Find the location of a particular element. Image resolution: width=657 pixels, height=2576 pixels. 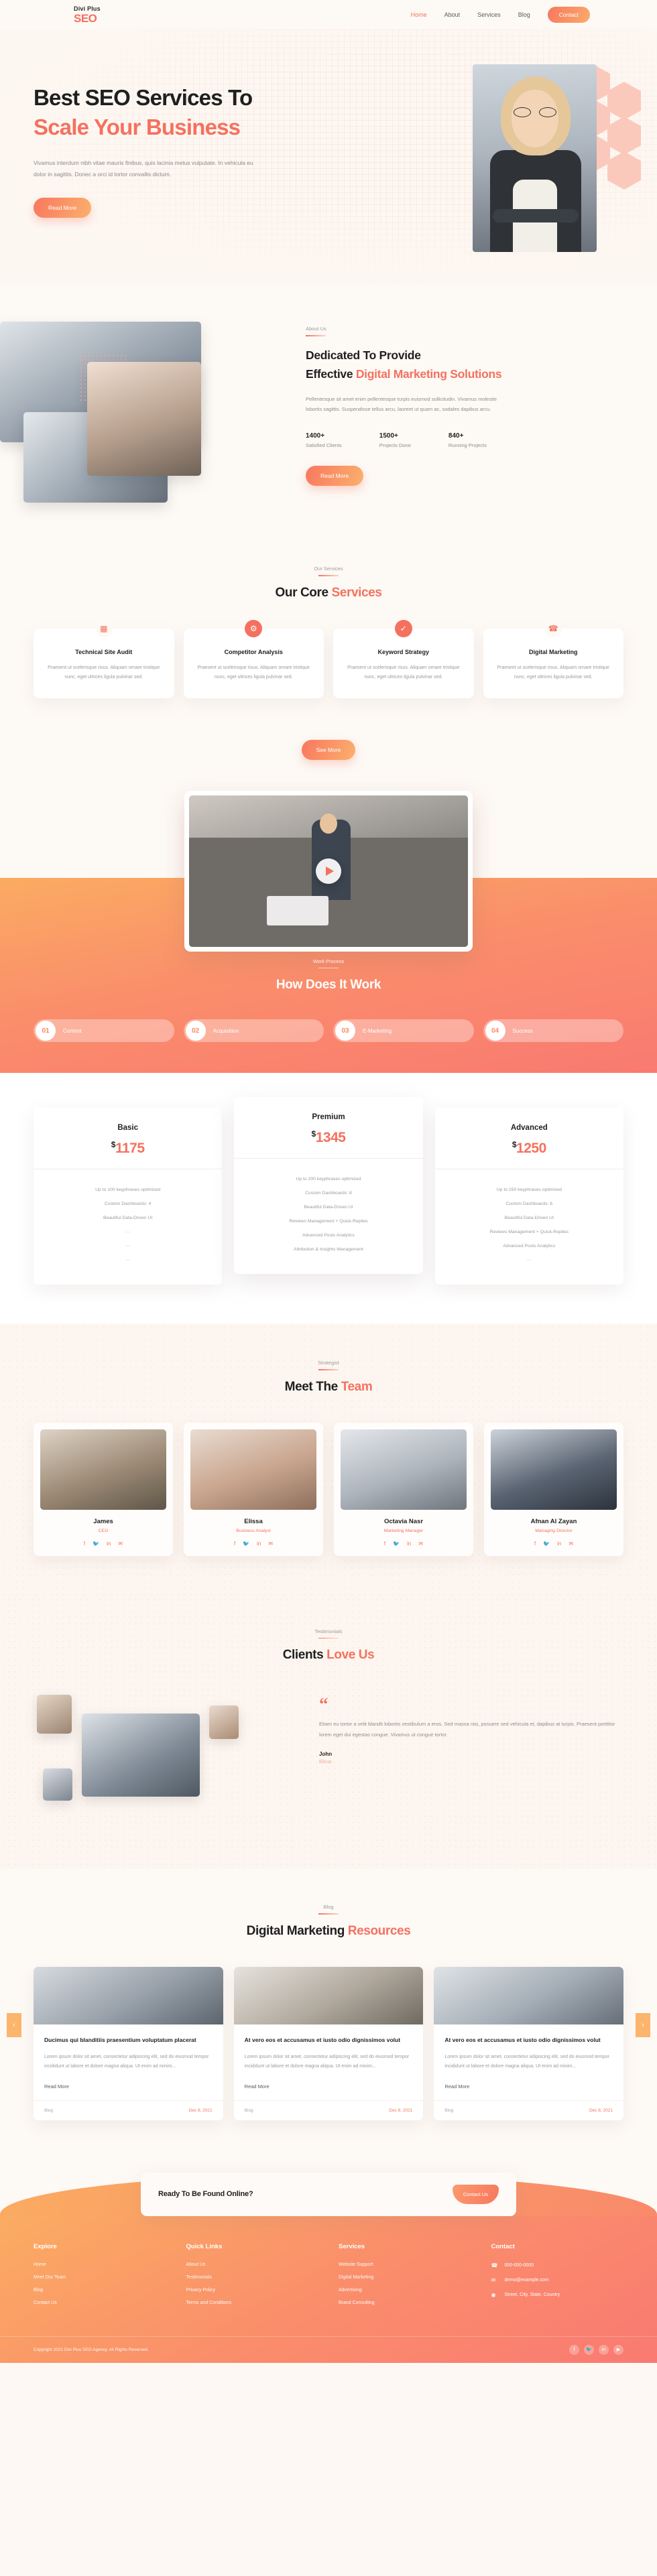

site-logo: Divi Plus SEO is located at coordinates (87, 14).